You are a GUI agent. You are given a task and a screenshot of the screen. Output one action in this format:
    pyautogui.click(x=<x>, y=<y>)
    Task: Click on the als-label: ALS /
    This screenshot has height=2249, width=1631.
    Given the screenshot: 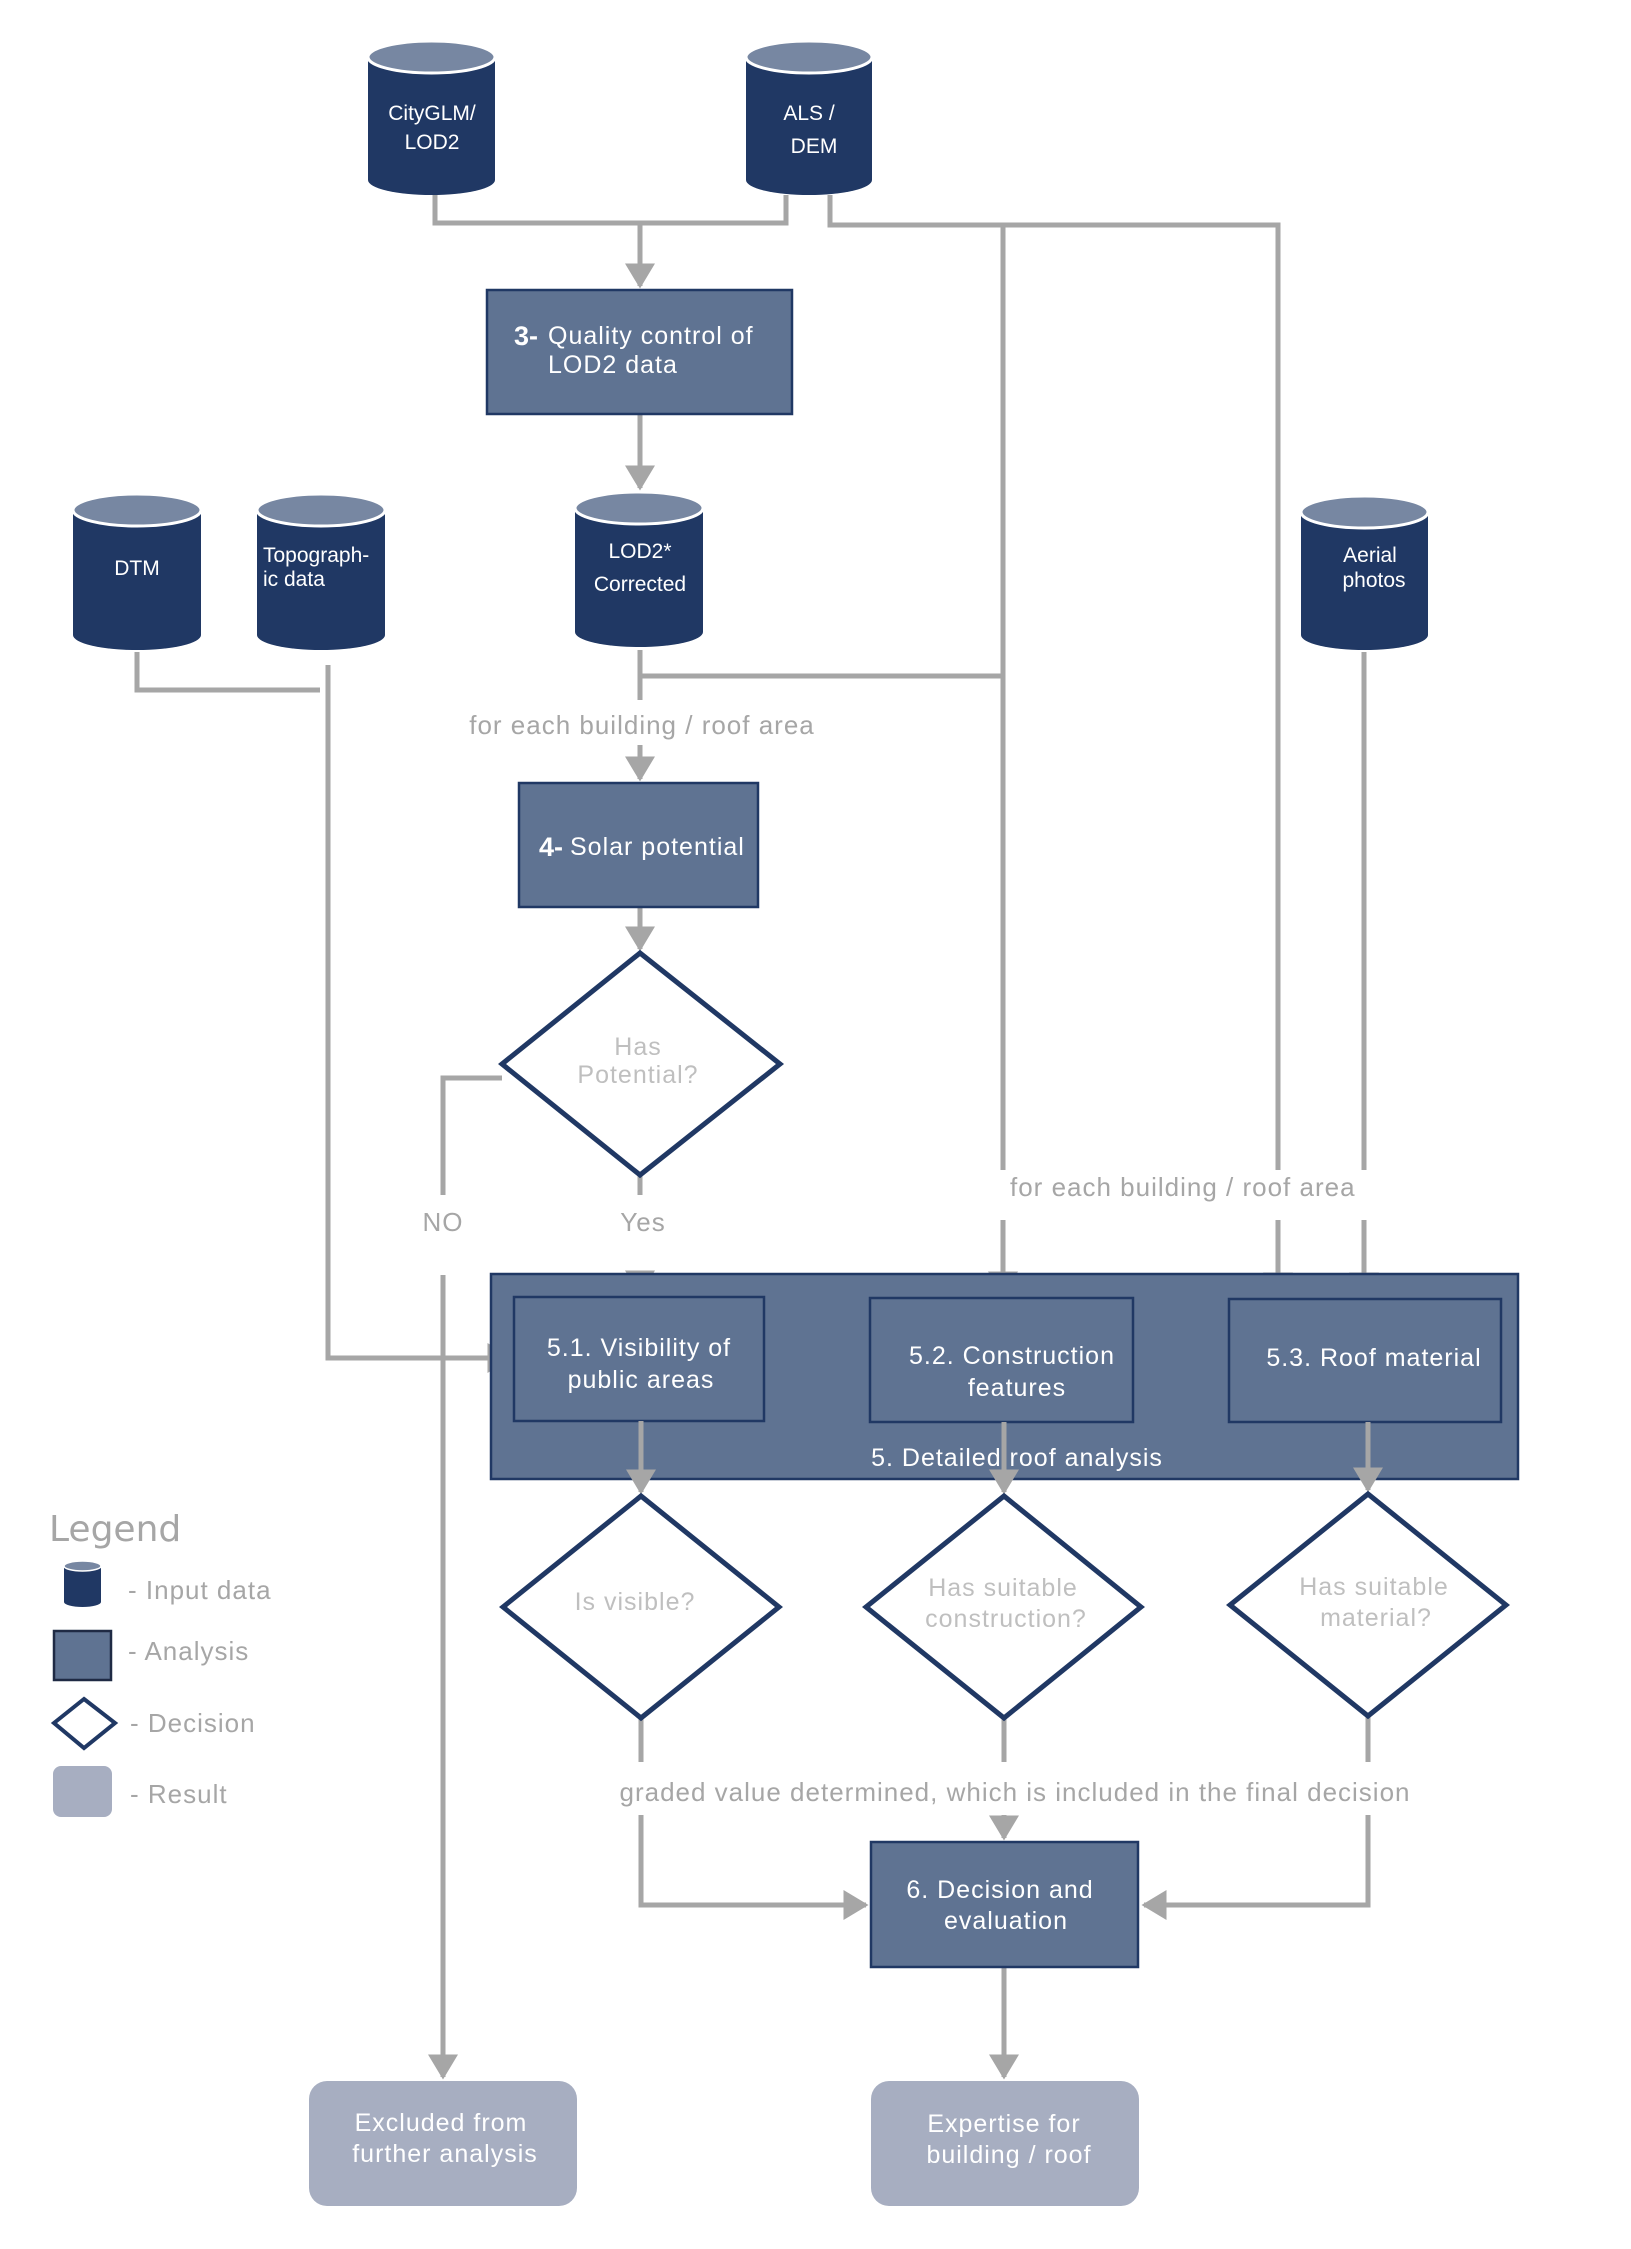 What is the action you would take?
    pyautogui.click(x=809, y=113)
    